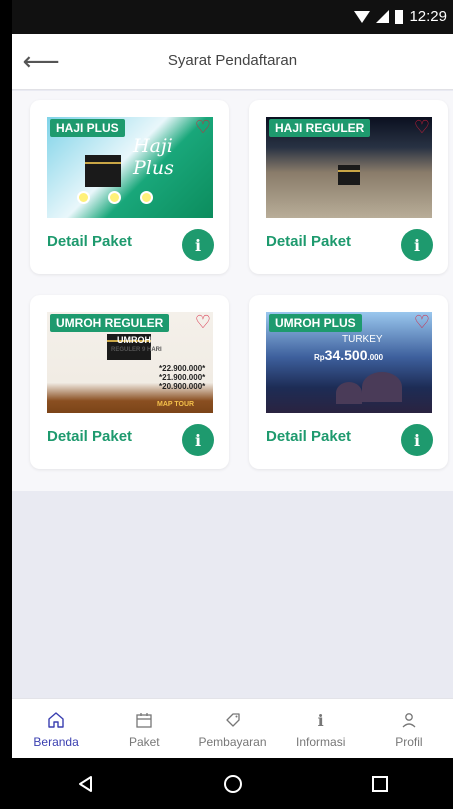 This screenshot has height=809, width=453. I want to click on tag-icon, so click(233, 720).